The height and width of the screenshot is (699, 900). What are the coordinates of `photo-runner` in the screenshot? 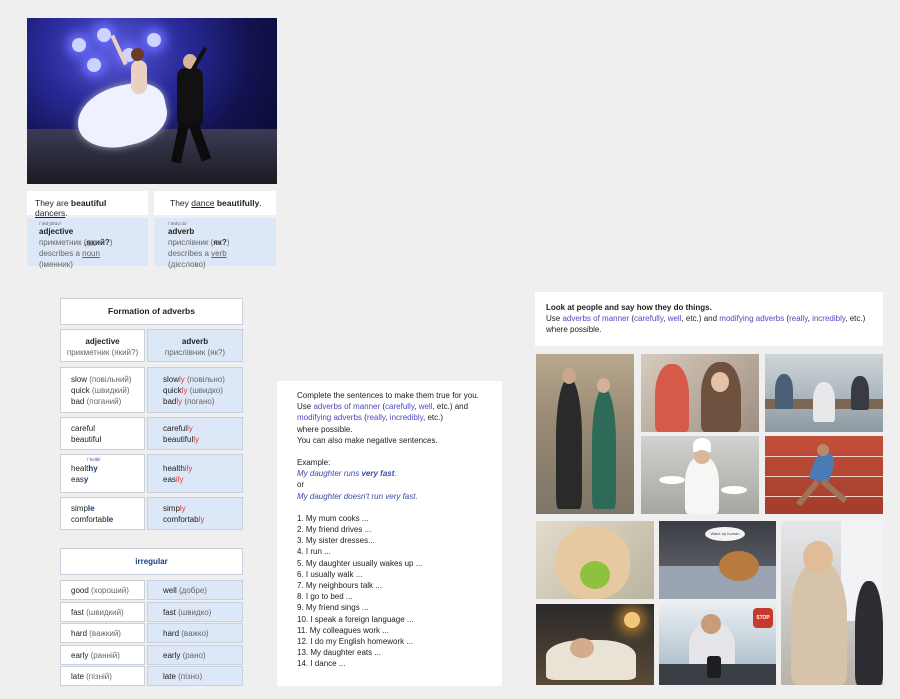 It's located at (824, 475).